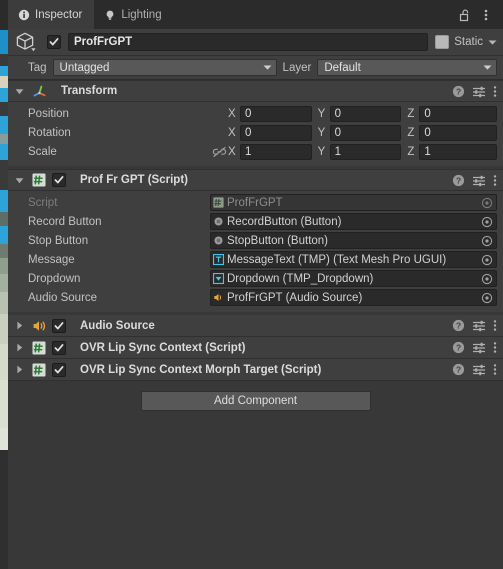 The height and width of the screenshot is (569, 503). Describe the element at coordinates (54, 42) in the screenshot. I see `gameobject-enabled-checkbox` at that location.